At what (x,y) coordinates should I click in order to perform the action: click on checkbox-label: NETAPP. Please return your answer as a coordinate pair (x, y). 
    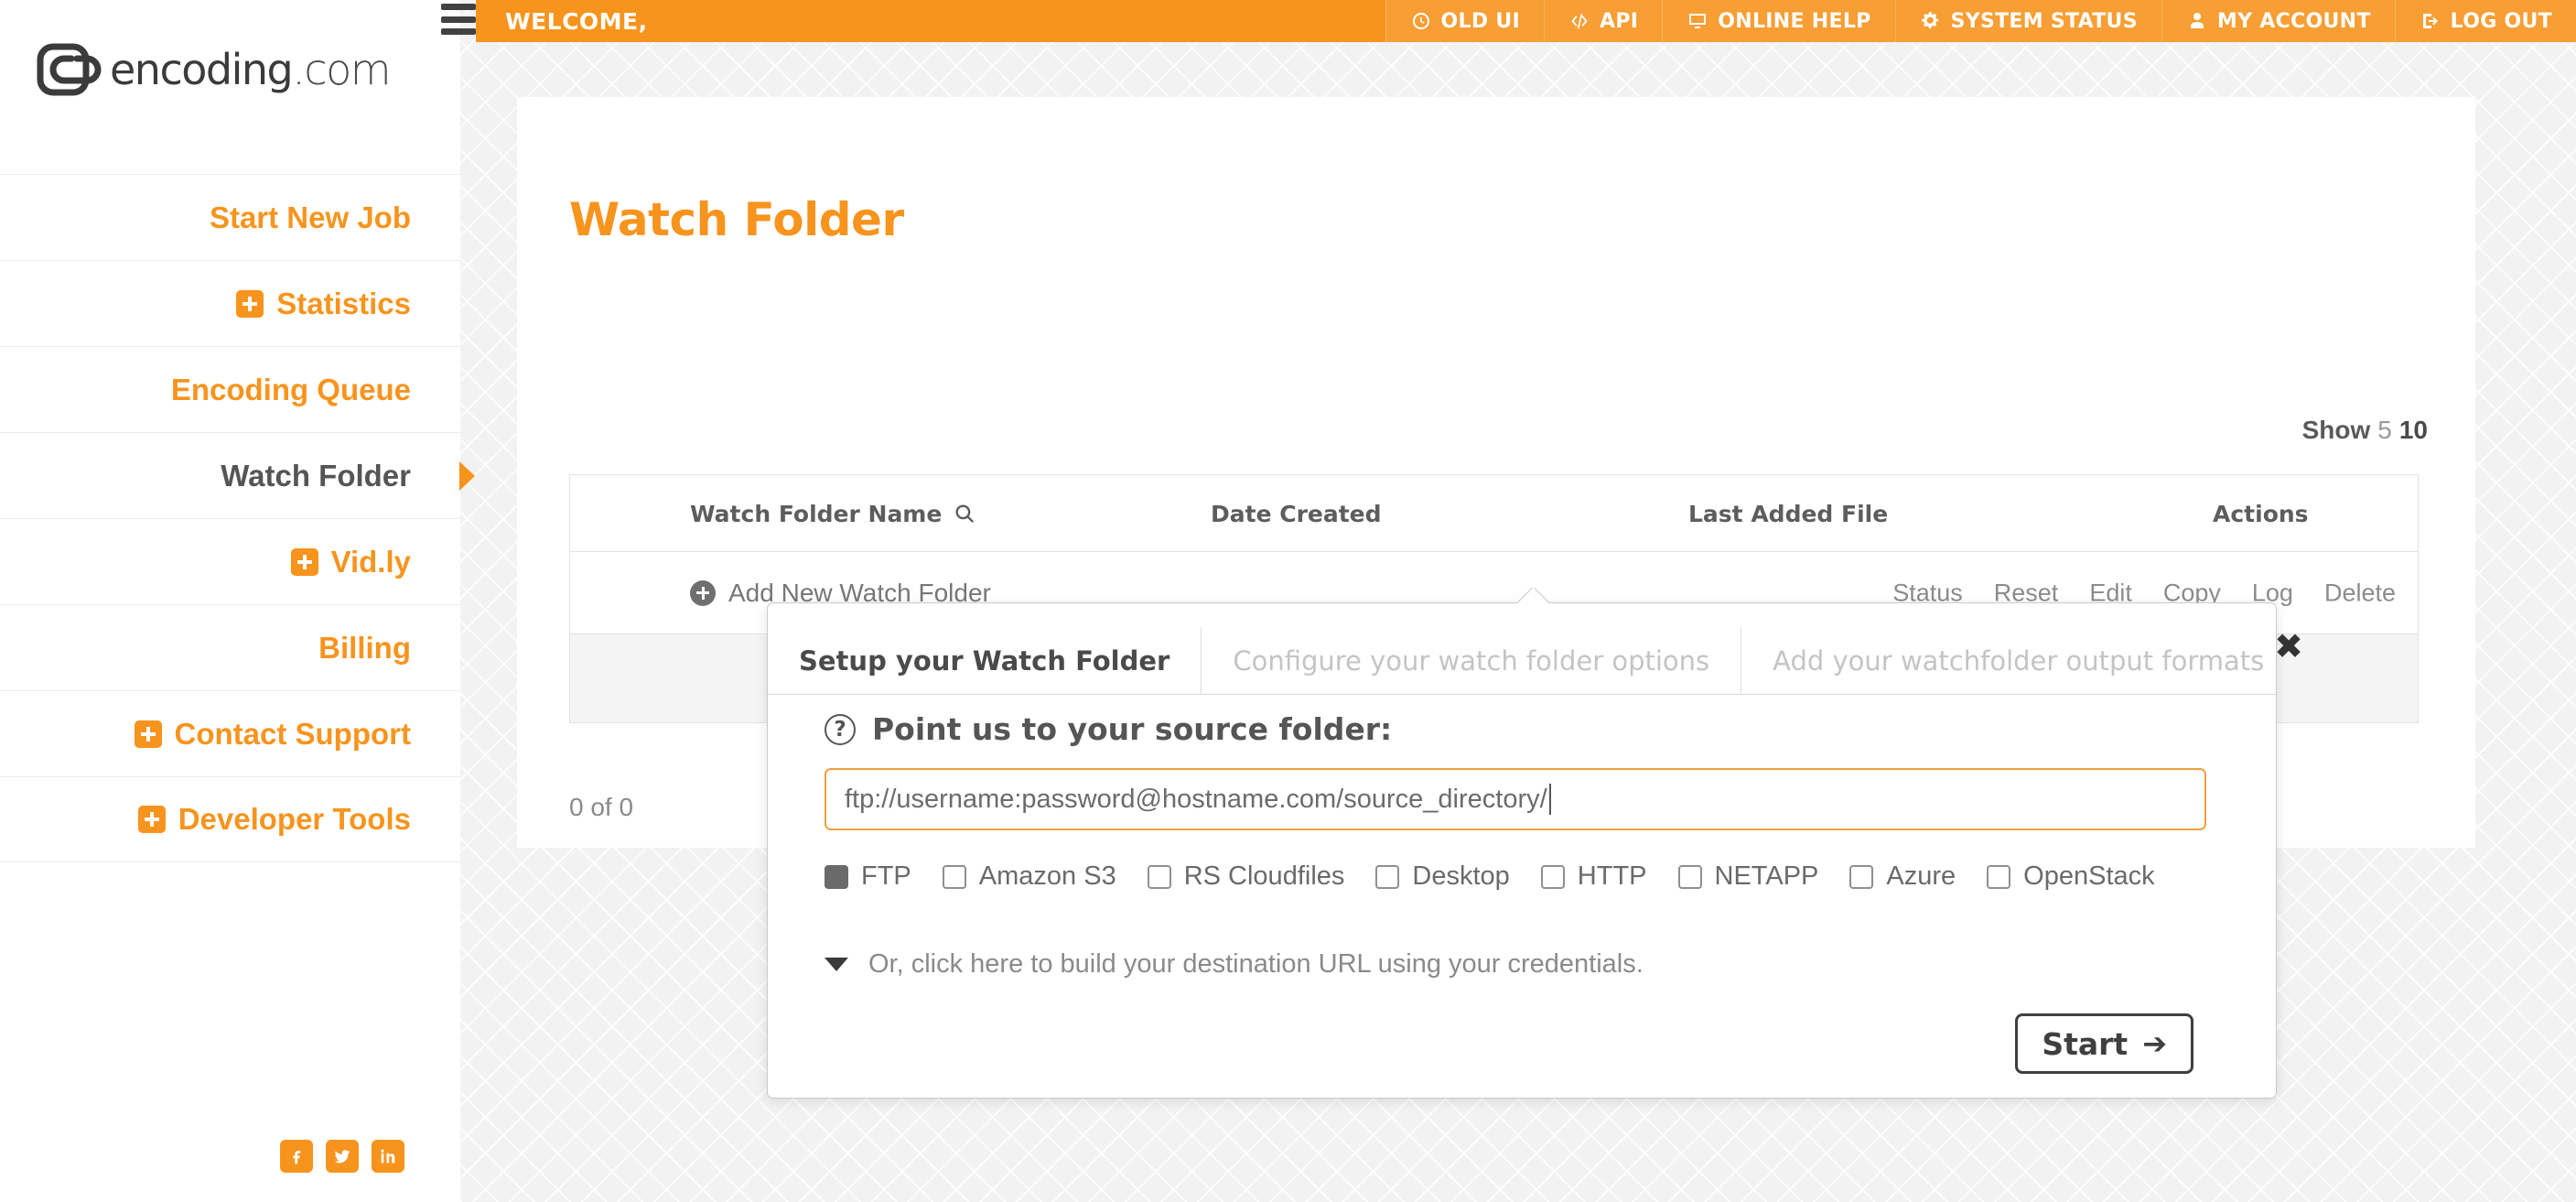
    Looking at the image, I should click on (1766, 876).